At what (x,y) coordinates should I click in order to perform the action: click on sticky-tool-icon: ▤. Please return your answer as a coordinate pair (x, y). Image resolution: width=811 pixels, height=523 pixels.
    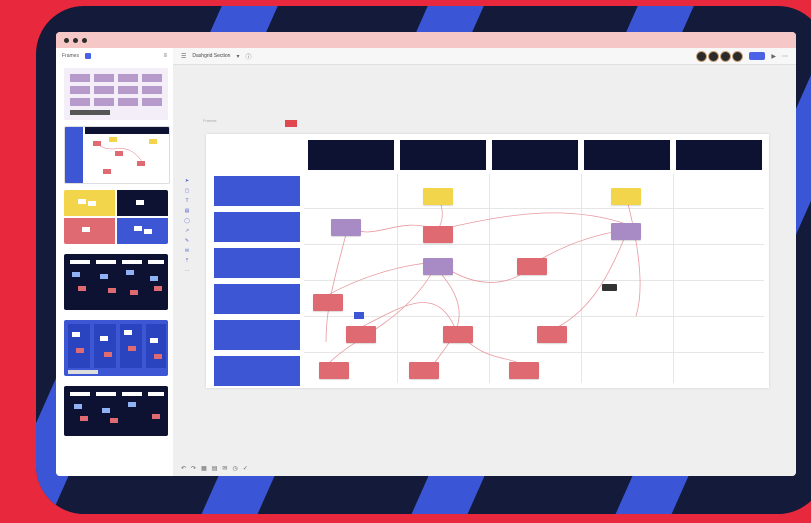
    Looking at the image, I should click on (187, 211).